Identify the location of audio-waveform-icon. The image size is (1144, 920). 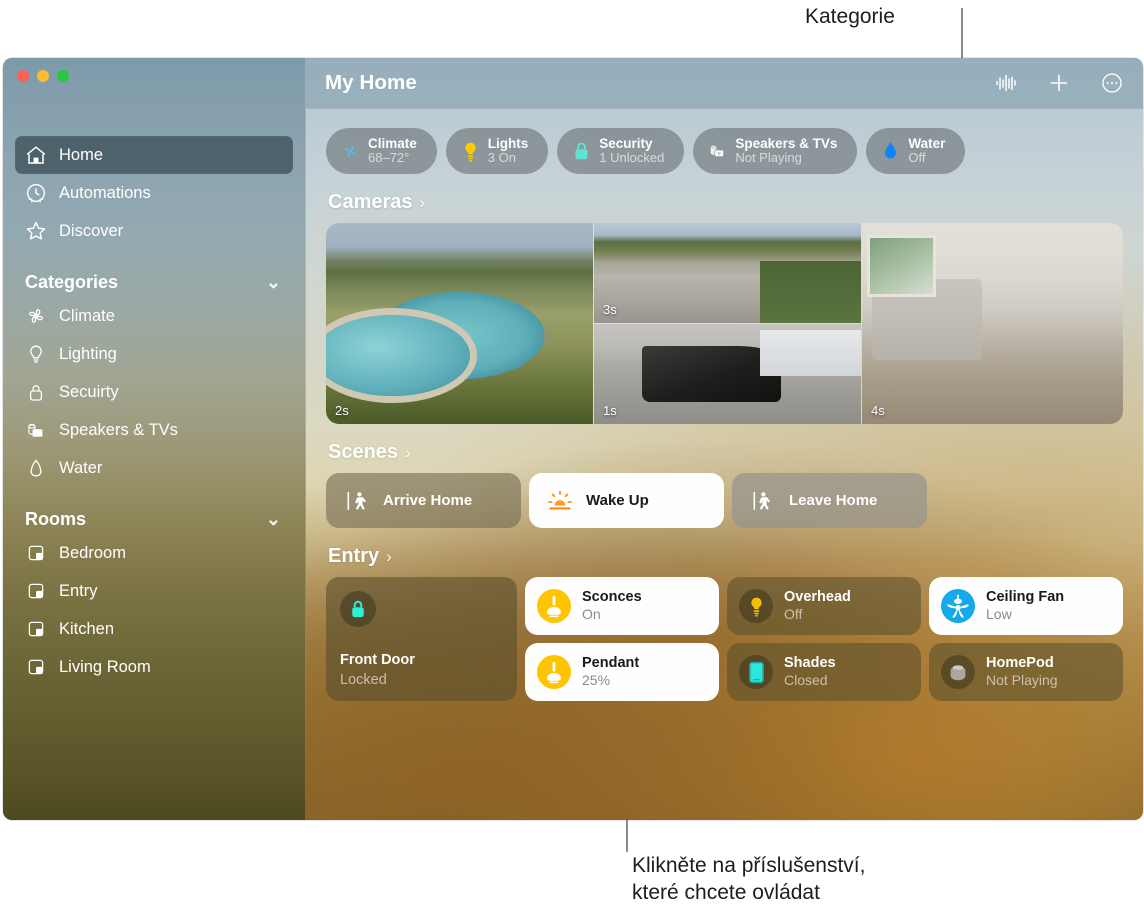
(1006, 83).